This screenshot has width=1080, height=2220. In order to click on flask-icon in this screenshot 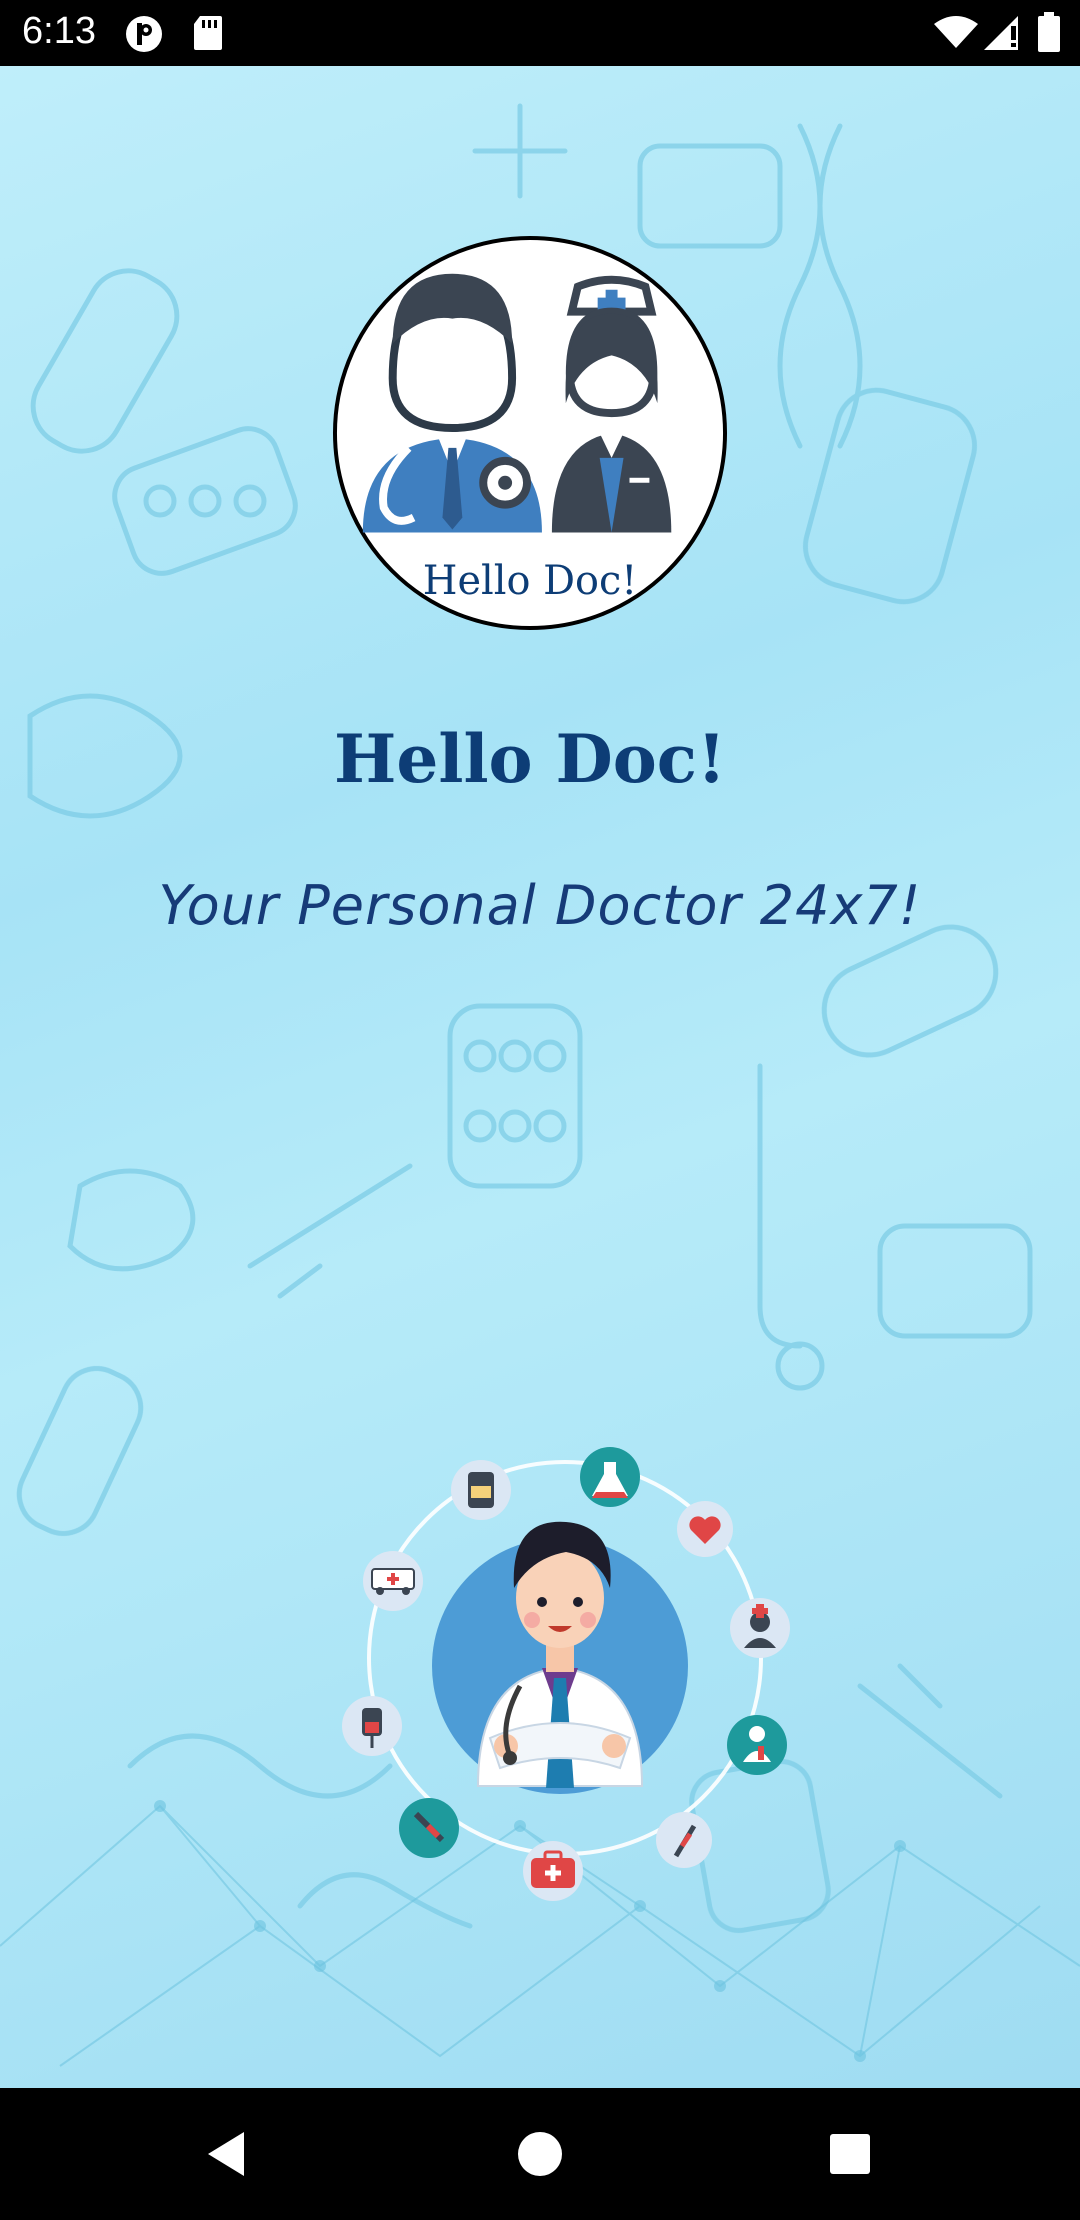, I will do `click(610, 1477)`.